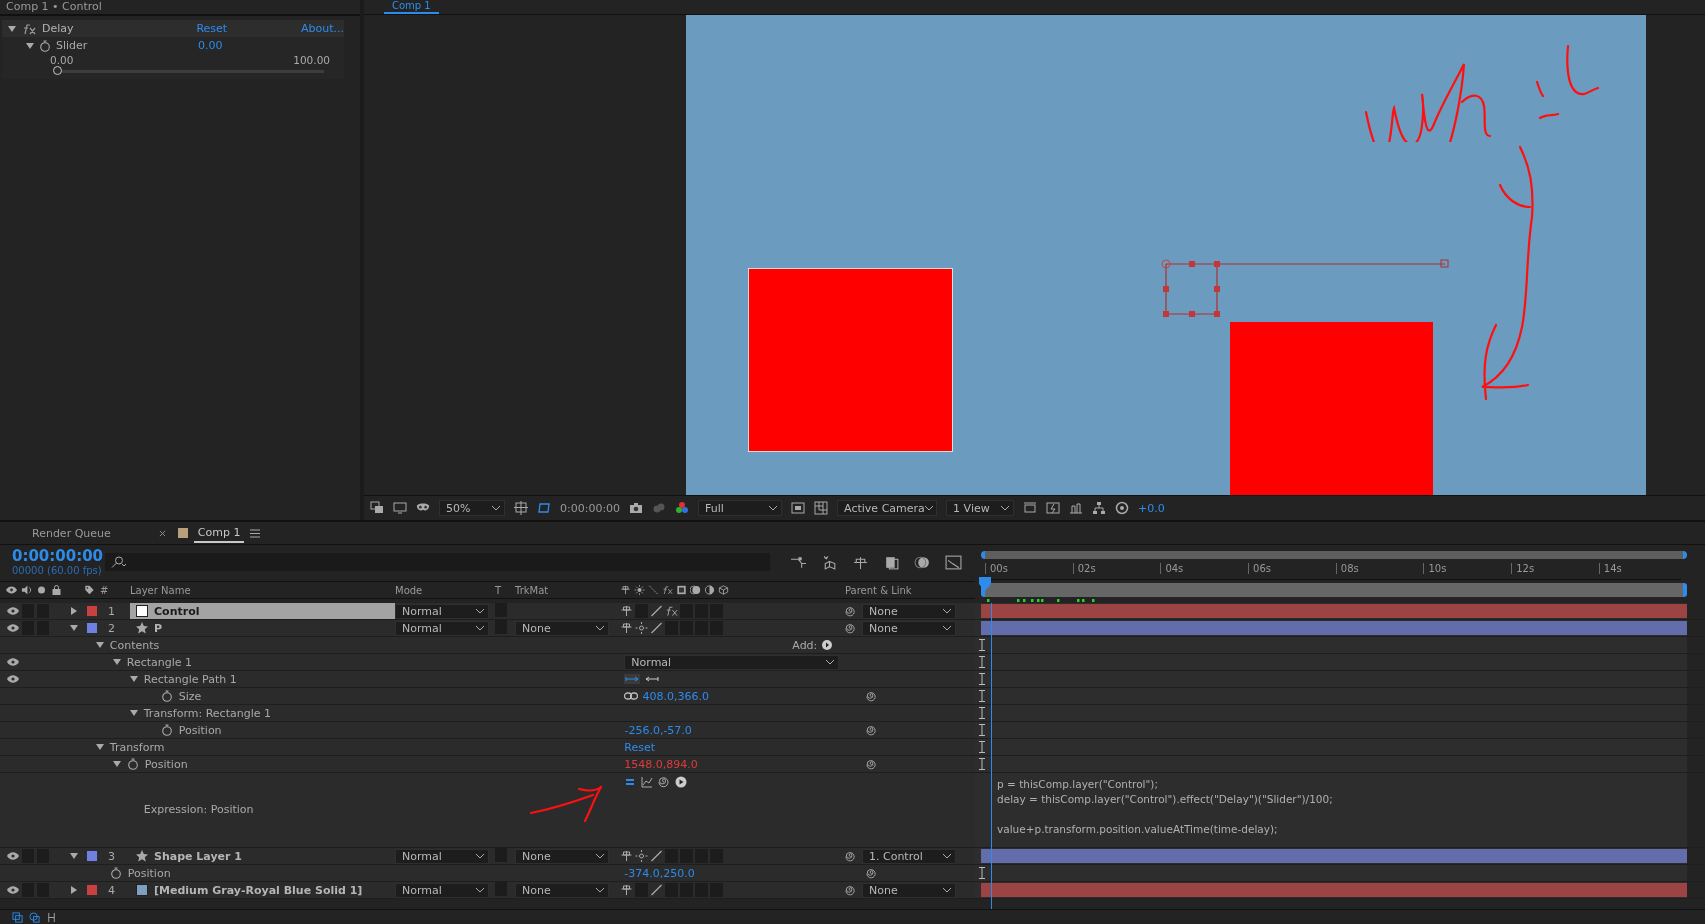 Image resolution: width=1705 pixels, height=924 pixels. I want to click on timeline-icon, so click(1076, 508).